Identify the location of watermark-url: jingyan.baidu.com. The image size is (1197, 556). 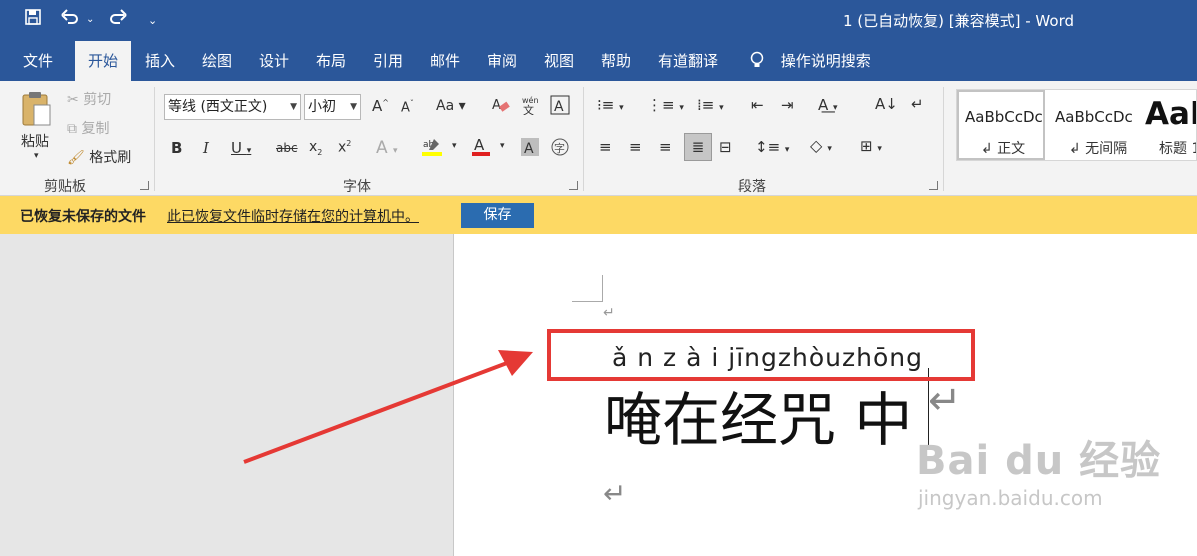
(1010, 498).